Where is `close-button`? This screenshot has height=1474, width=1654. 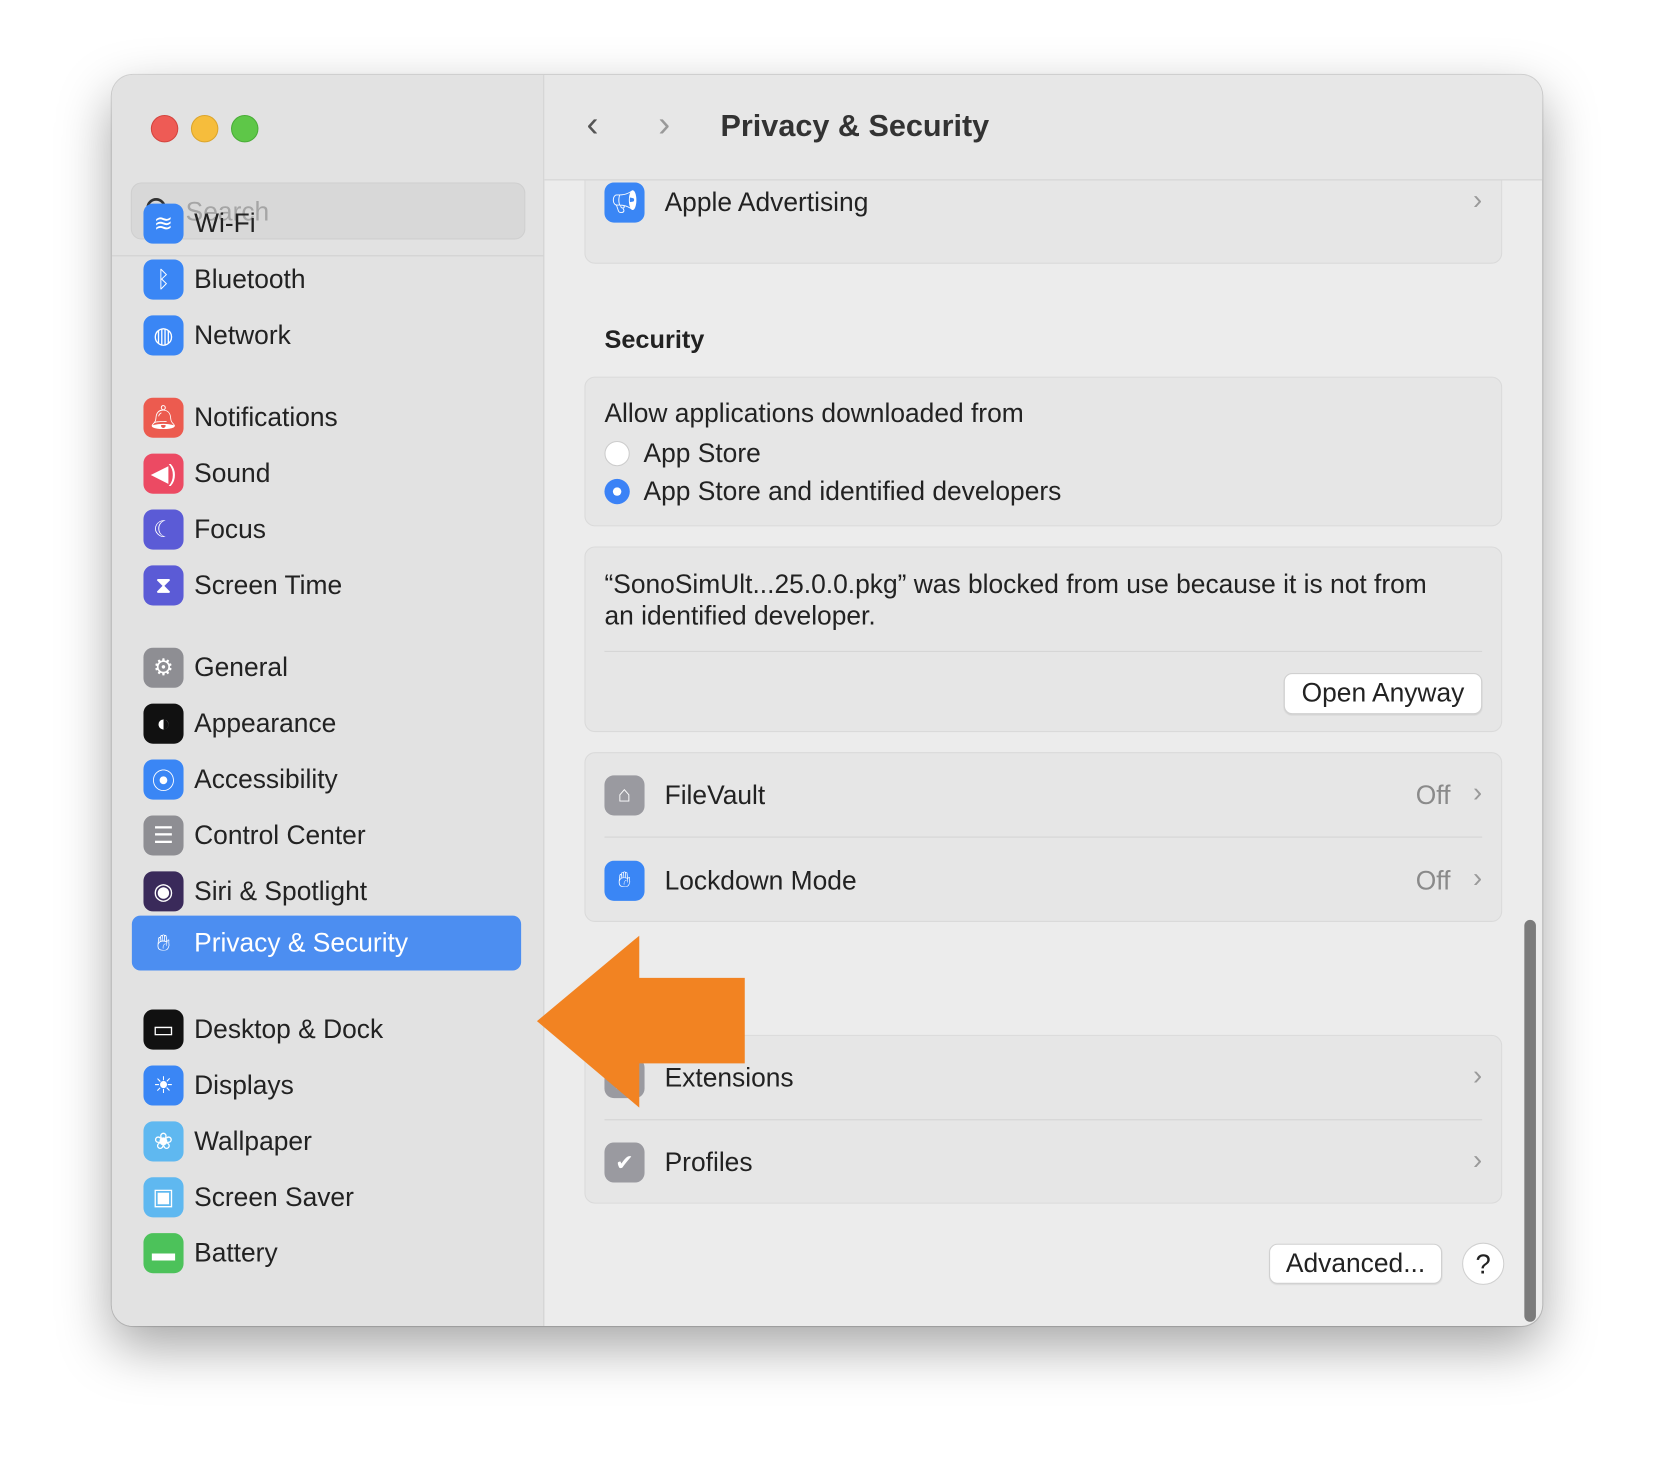
close-button is located at coordinates (164, 128).